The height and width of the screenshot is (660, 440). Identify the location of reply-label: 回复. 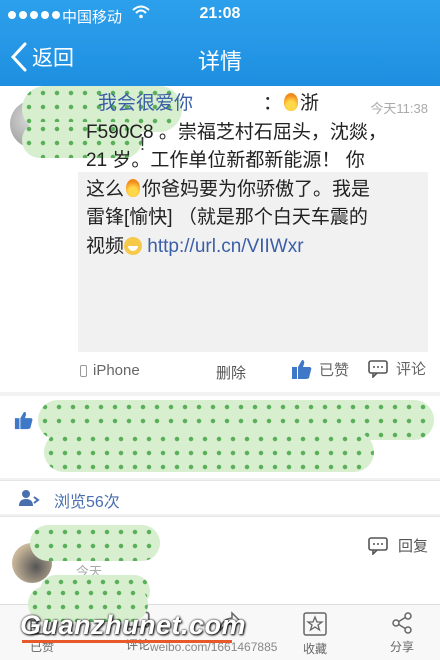
(413, 546).